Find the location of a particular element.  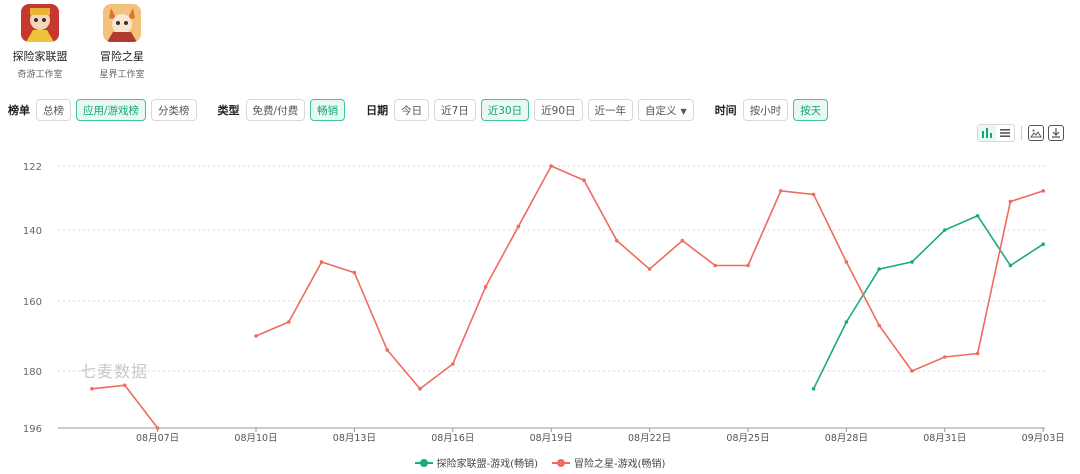

y-tick-label: 122 is located at coordinates (32, 167).